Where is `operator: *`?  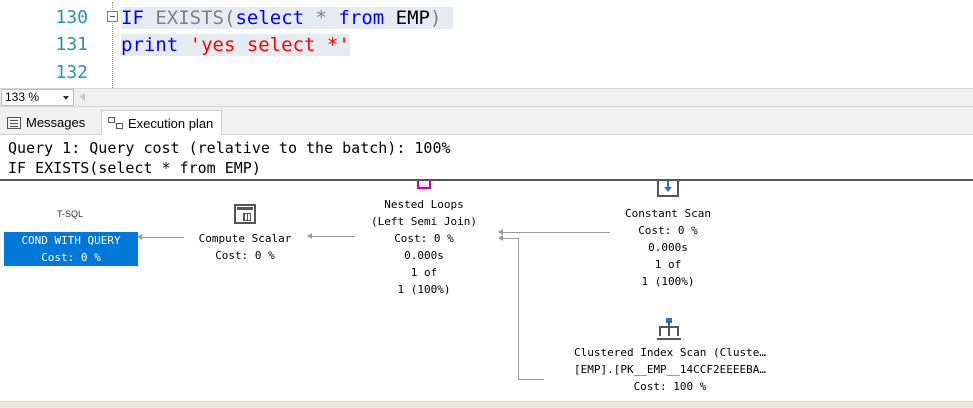
operator: * is located at coordinates (321, 18).